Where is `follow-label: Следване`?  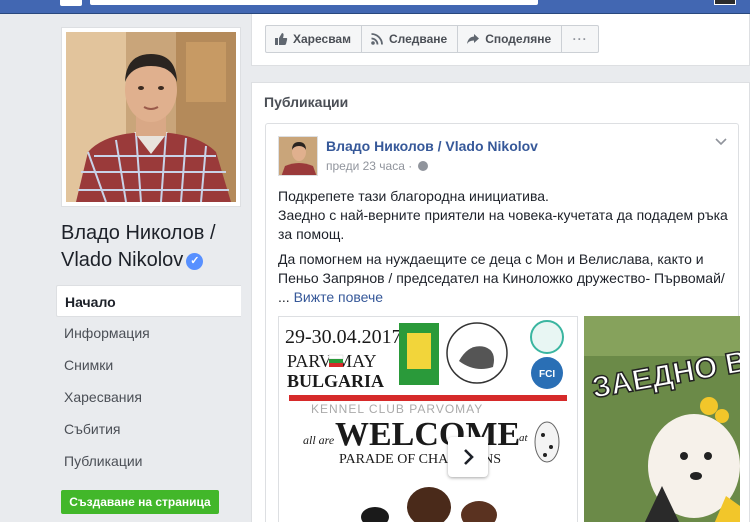 follow-label: Следване is located at coordinates (418, 39).